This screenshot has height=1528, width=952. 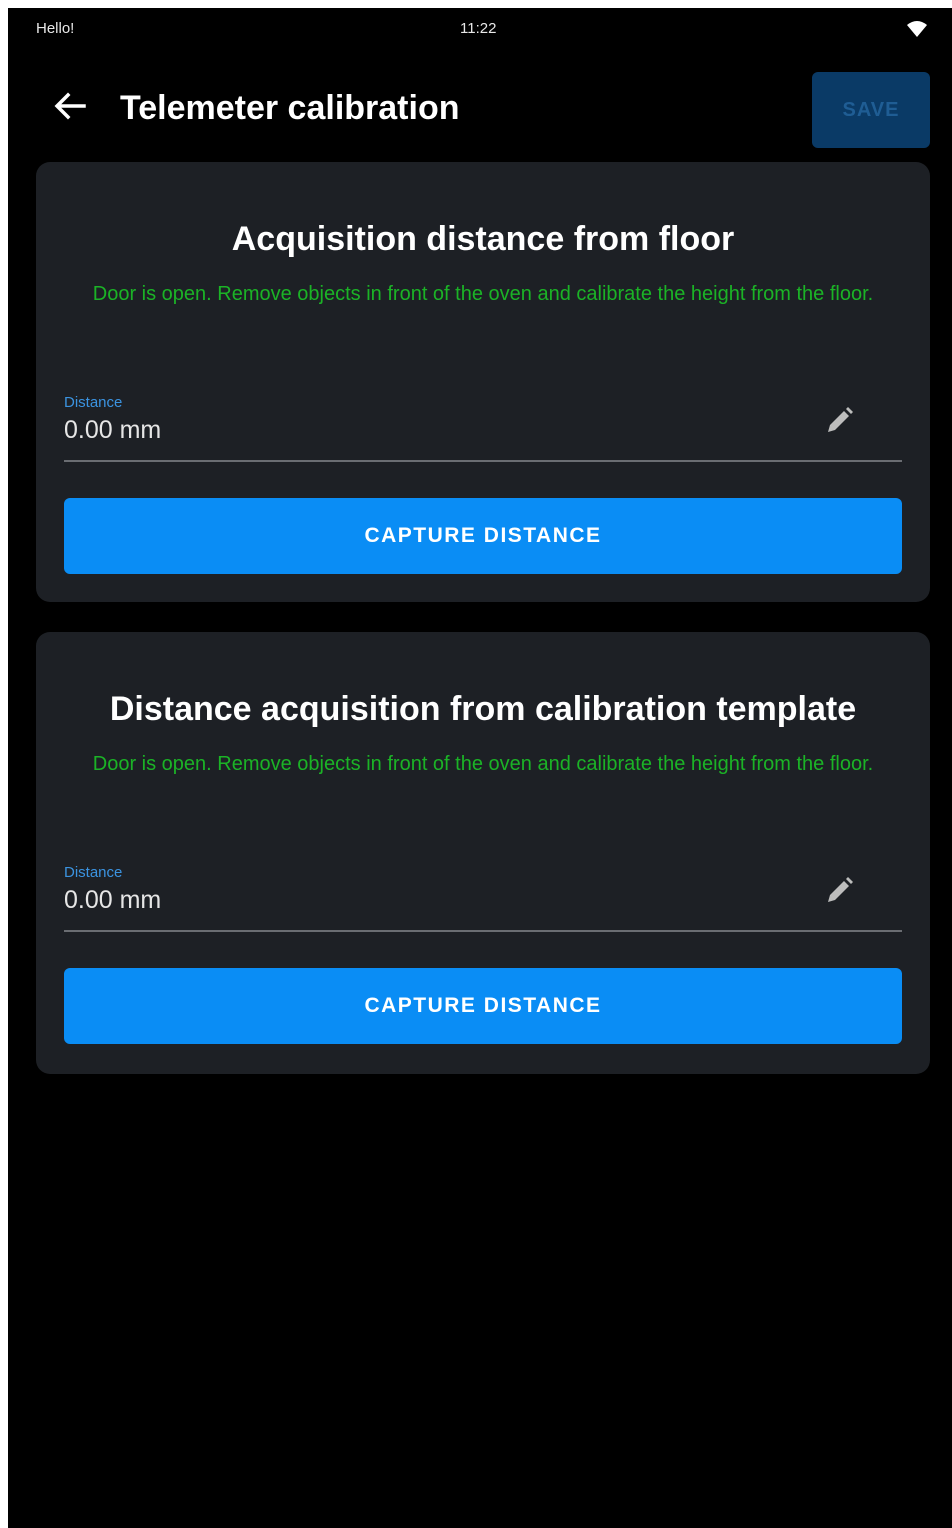 I want to click on save-button: SAVE, so click(x=871, y=110).